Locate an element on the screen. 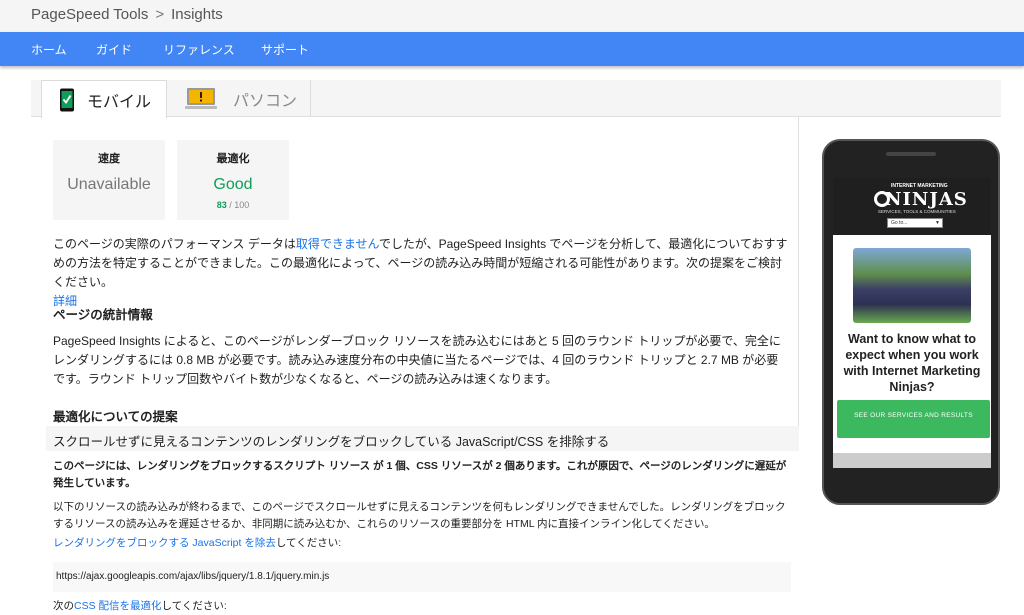 The width and height of the screenshot is (1024, 615). preview-cta-button: SEE OUR SERVICES AND RESULTS is located at coordinates (913, 419).